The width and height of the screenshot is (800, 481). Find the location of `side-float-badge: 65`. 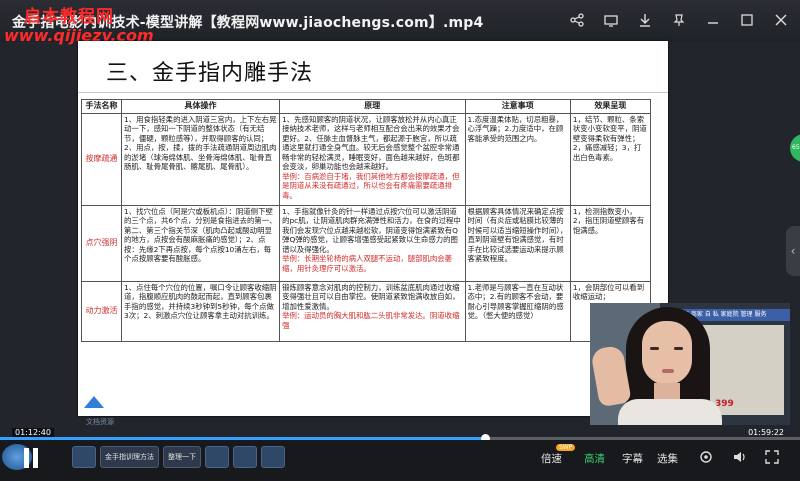

side-float-badge: 65 is located at coordinates (795, 148).